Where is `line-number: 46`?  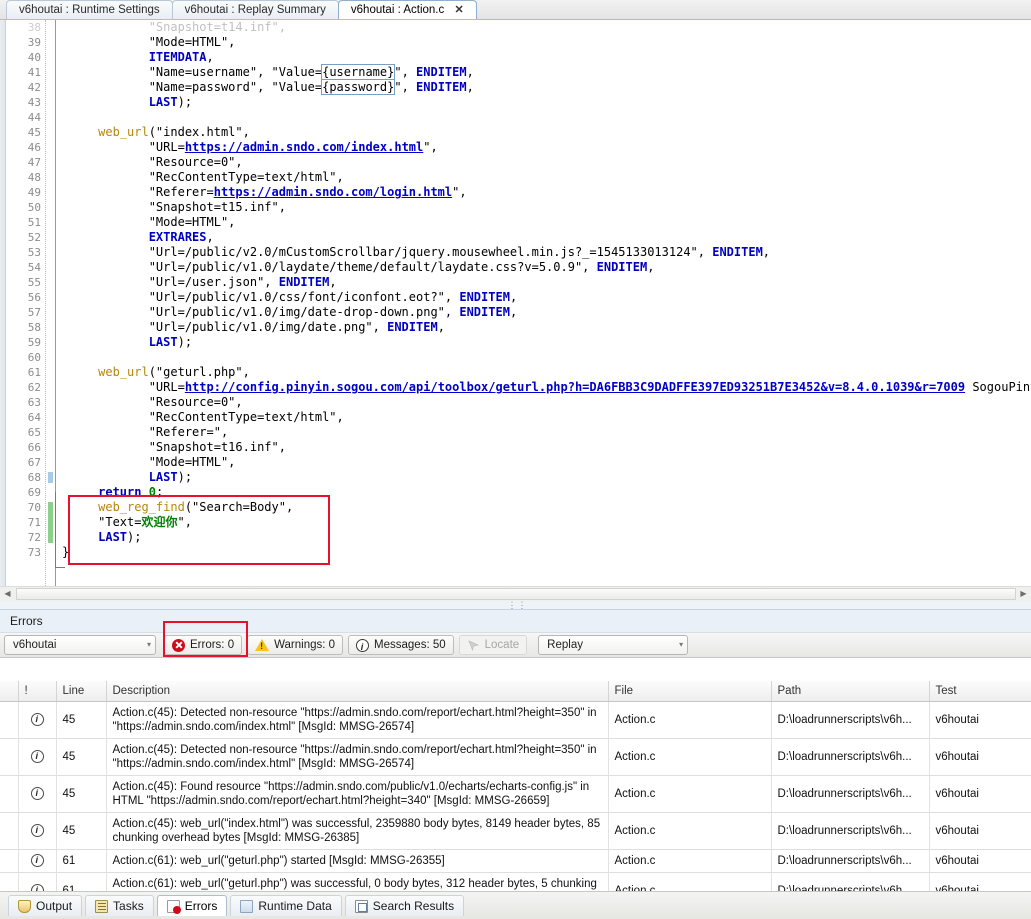
line-number: 46 is located at coordinates (34, 147).